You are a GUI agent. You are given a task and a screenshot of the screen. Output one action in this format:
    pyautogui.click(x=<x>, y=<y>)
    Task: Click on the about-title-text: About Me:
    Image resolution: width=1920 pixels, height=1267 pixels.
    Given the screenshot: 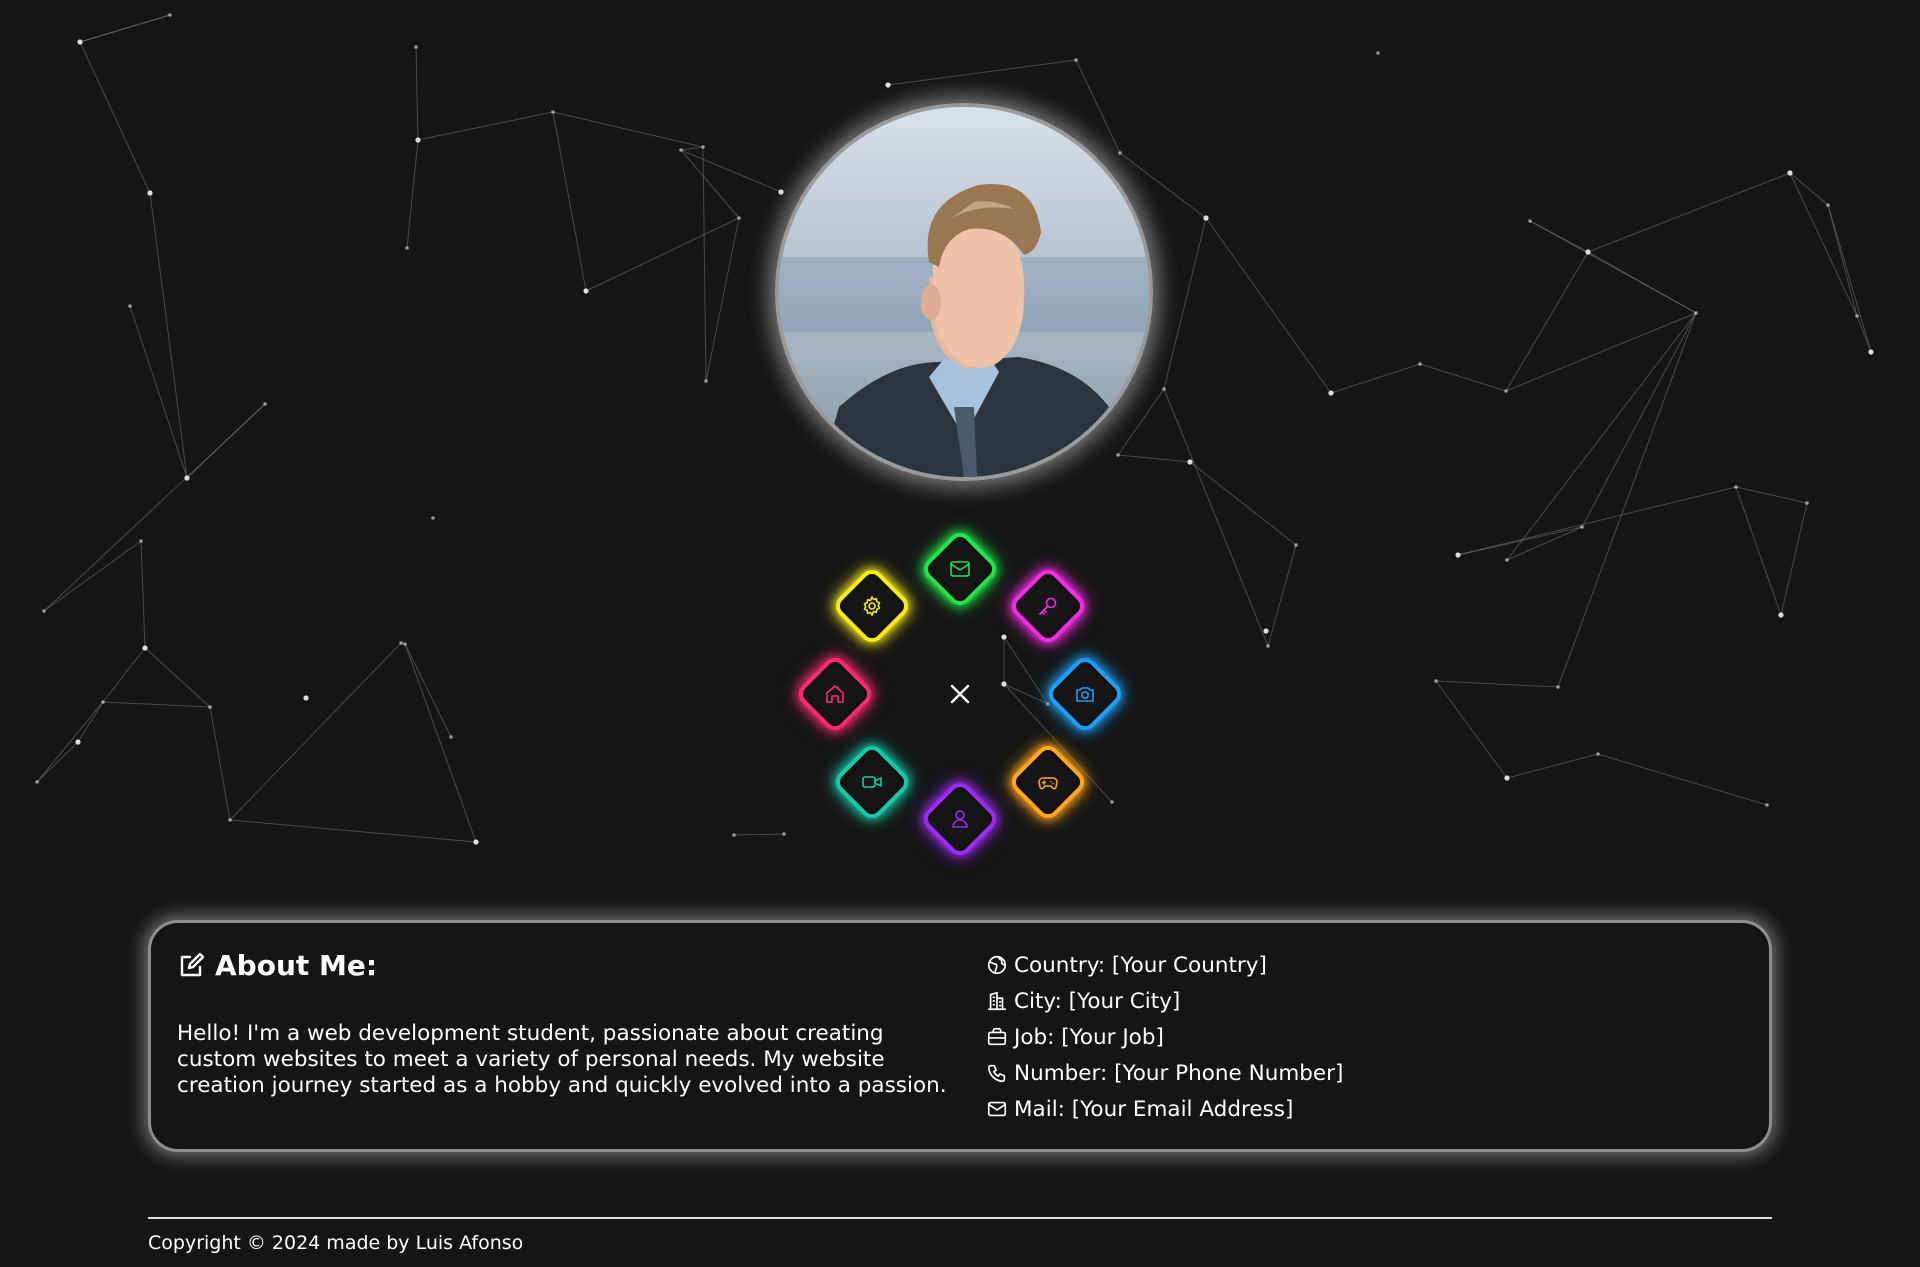 What is the action you would take?
    pyautogui.click(x=296, y=965)
    